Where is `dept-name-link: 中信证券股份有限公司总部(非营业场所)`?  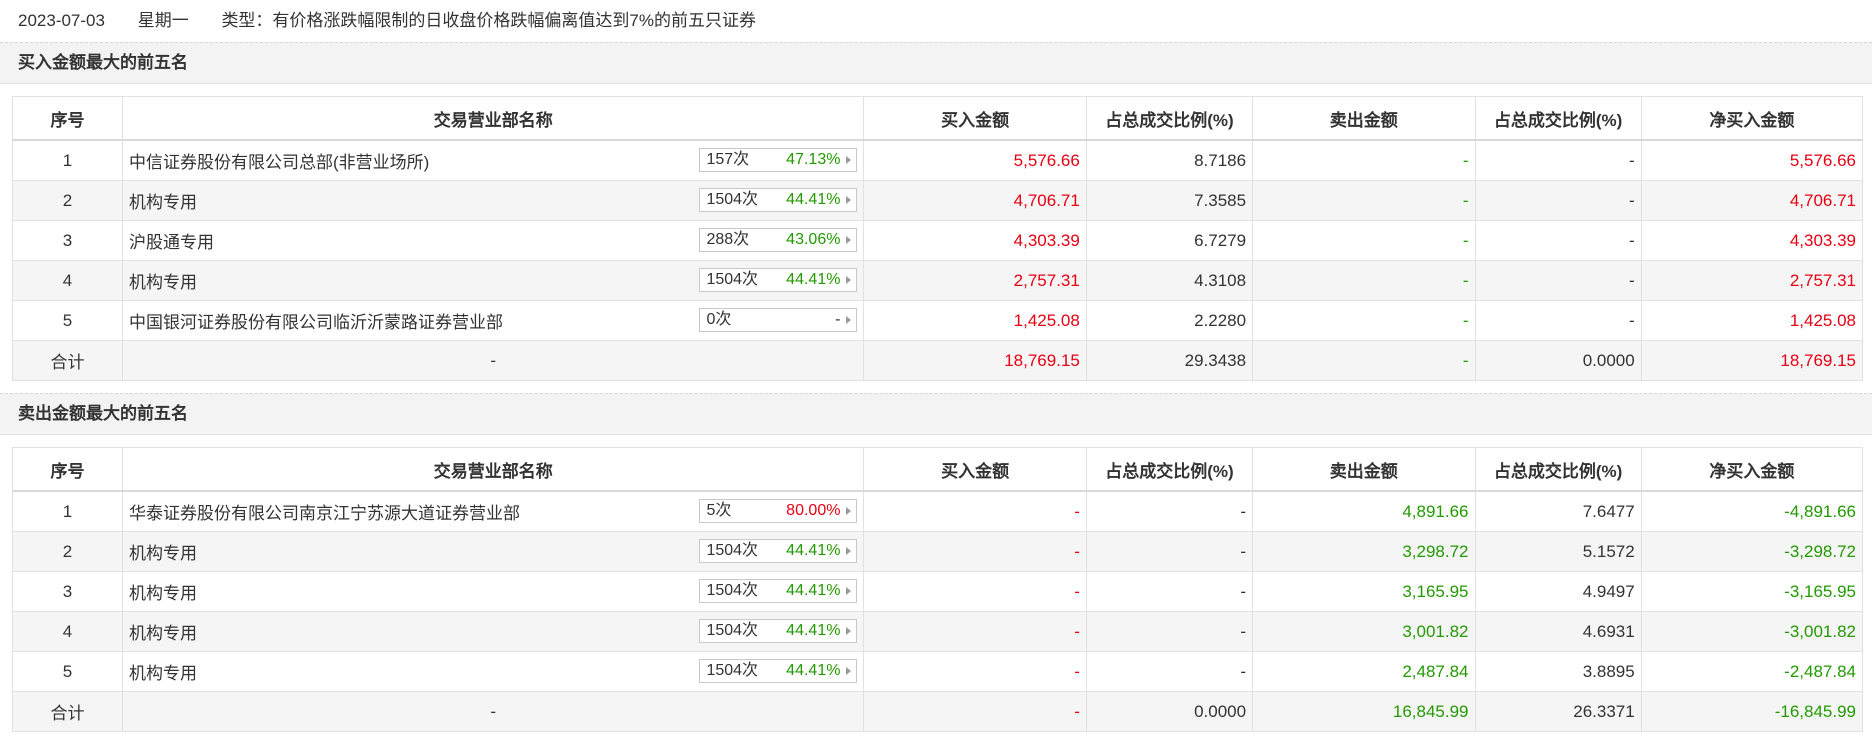
dept-name-link: 中信证券股份有限公司总部(非营业场所) is located at coordinates (279, 160).